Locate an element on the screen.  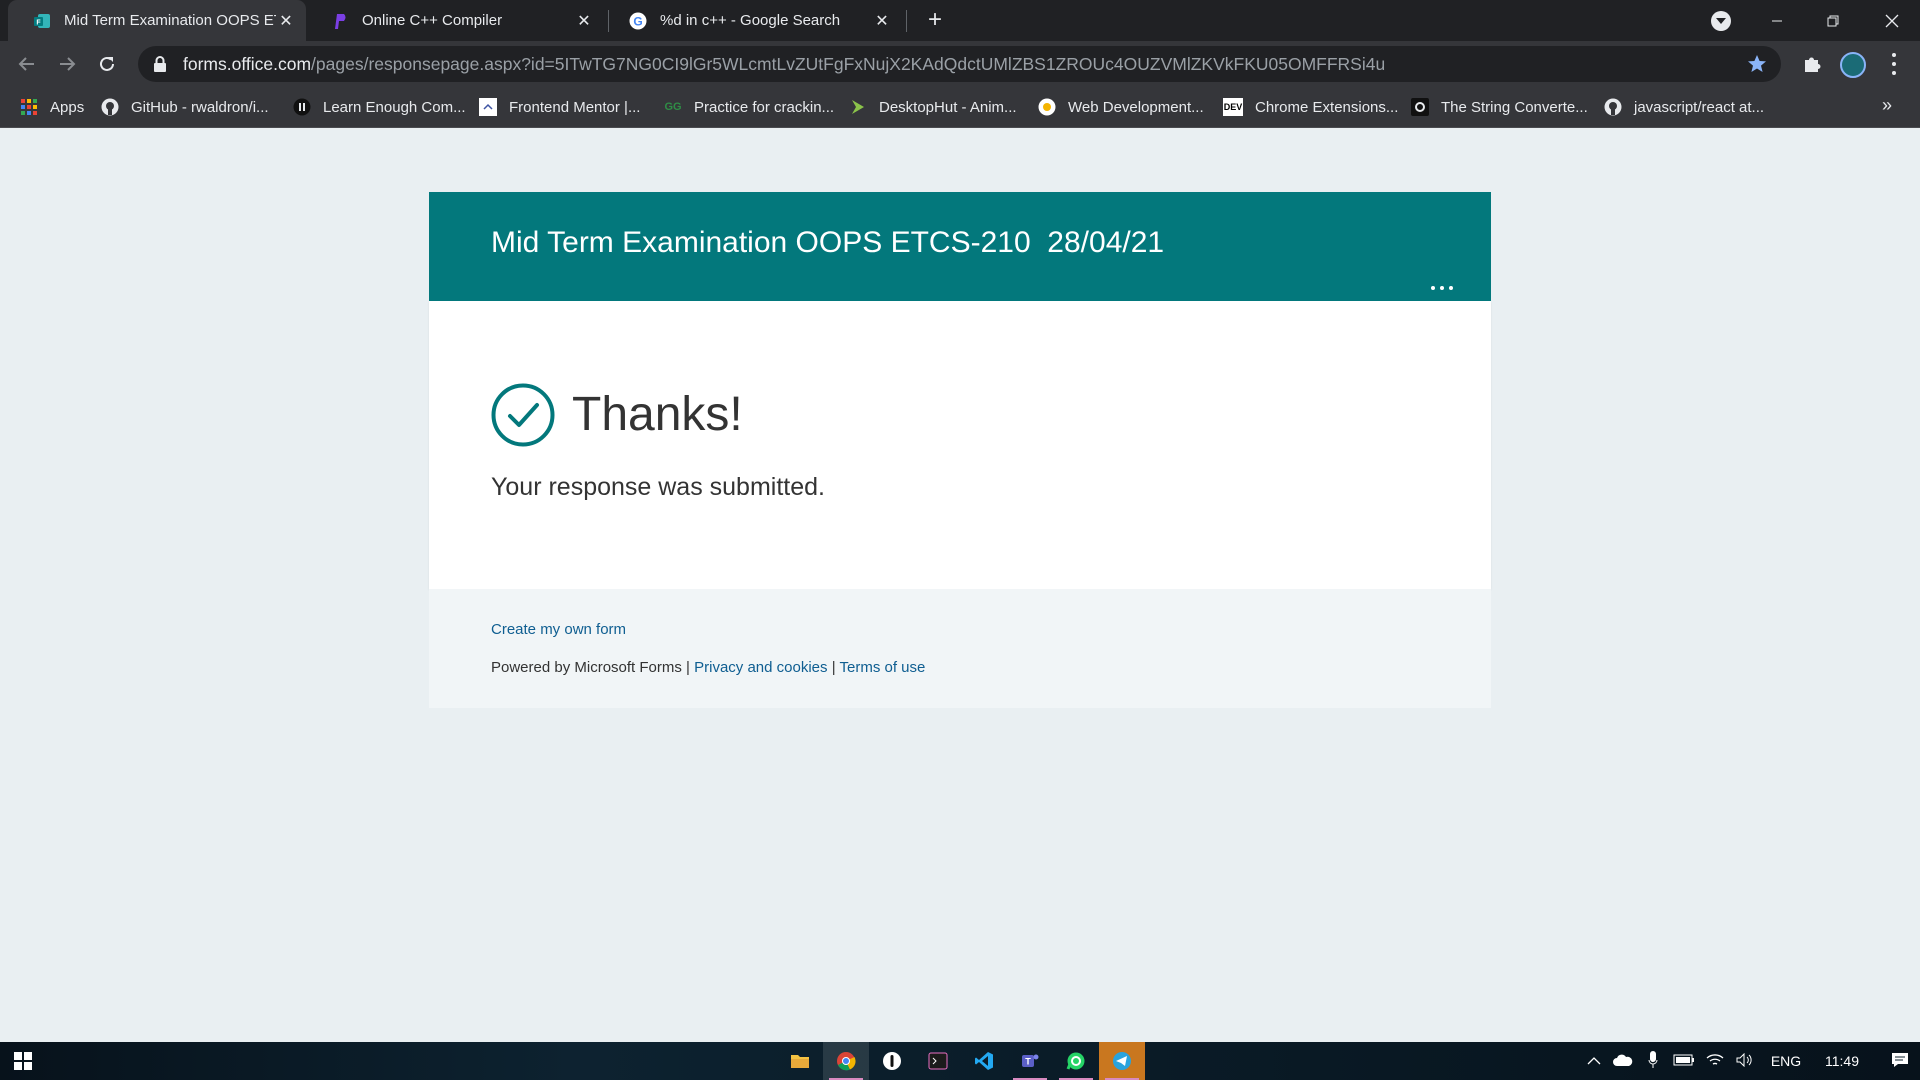
check-circle-icon is located at coordinates (523, 415).